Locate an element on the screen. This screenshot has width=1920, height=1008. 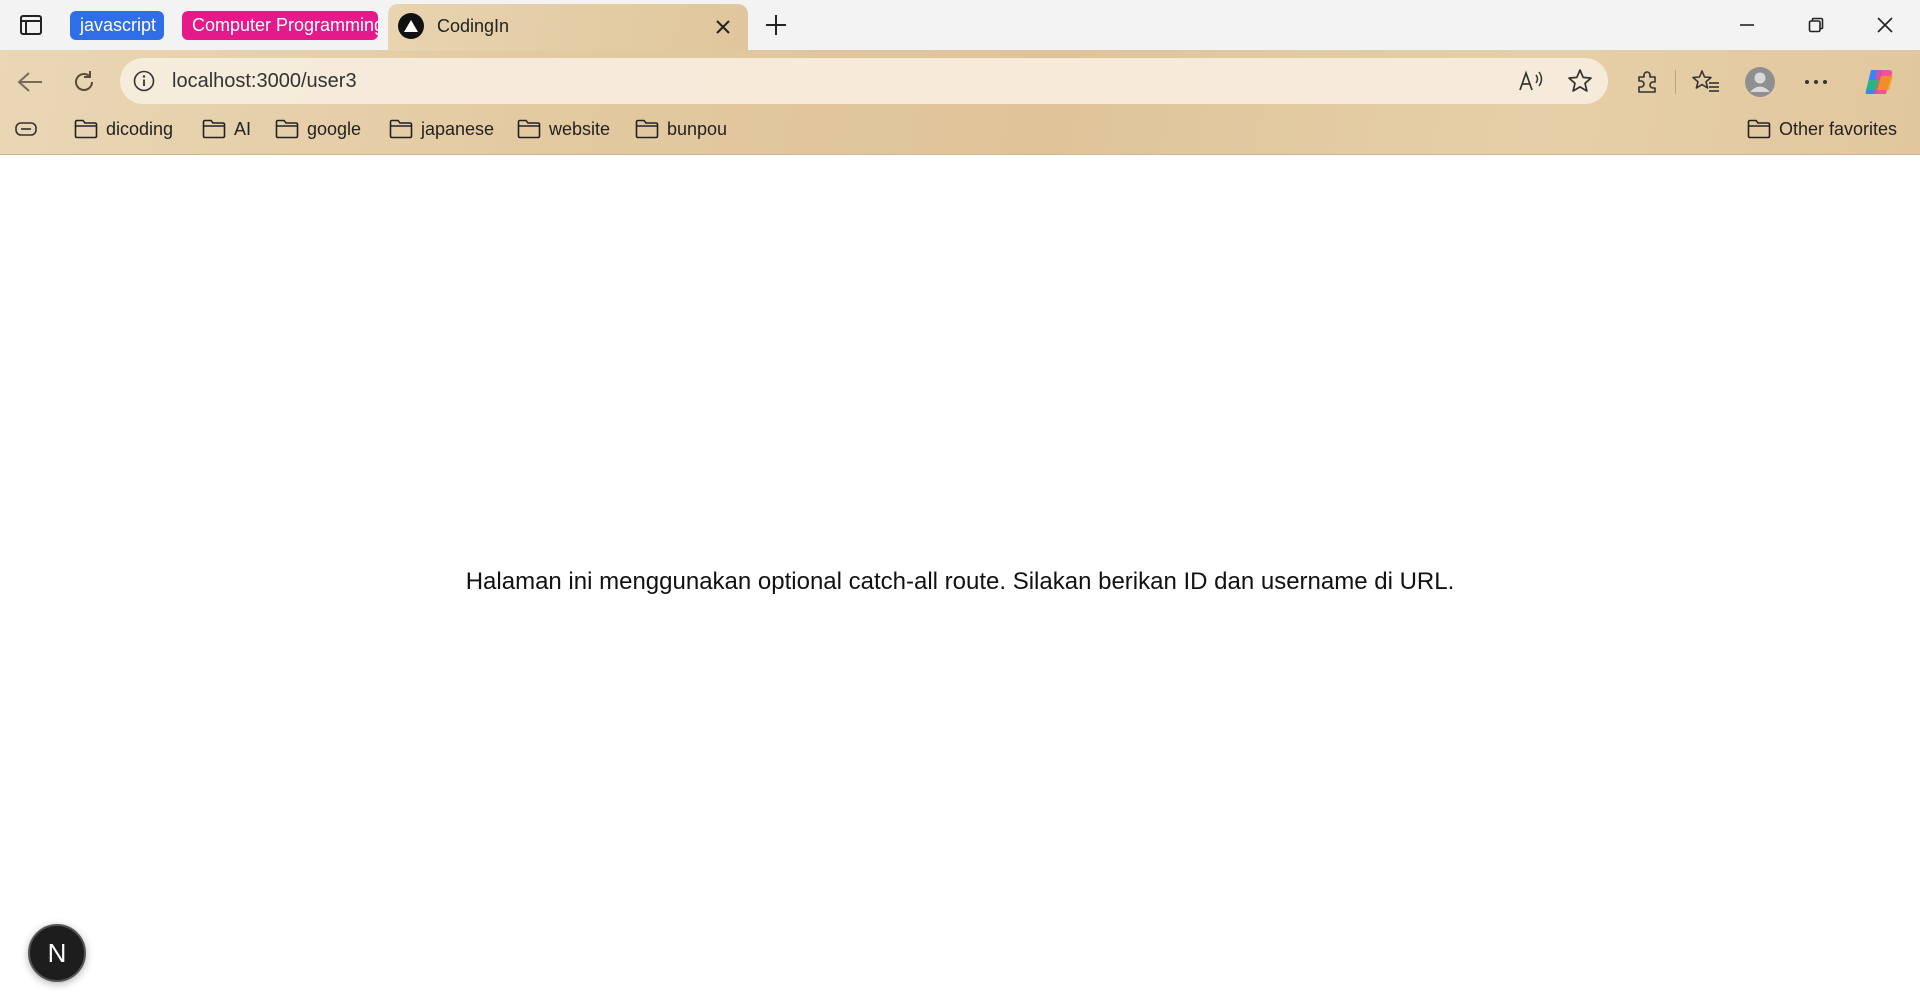
restore-icon is located at coordinates (1816, 25).